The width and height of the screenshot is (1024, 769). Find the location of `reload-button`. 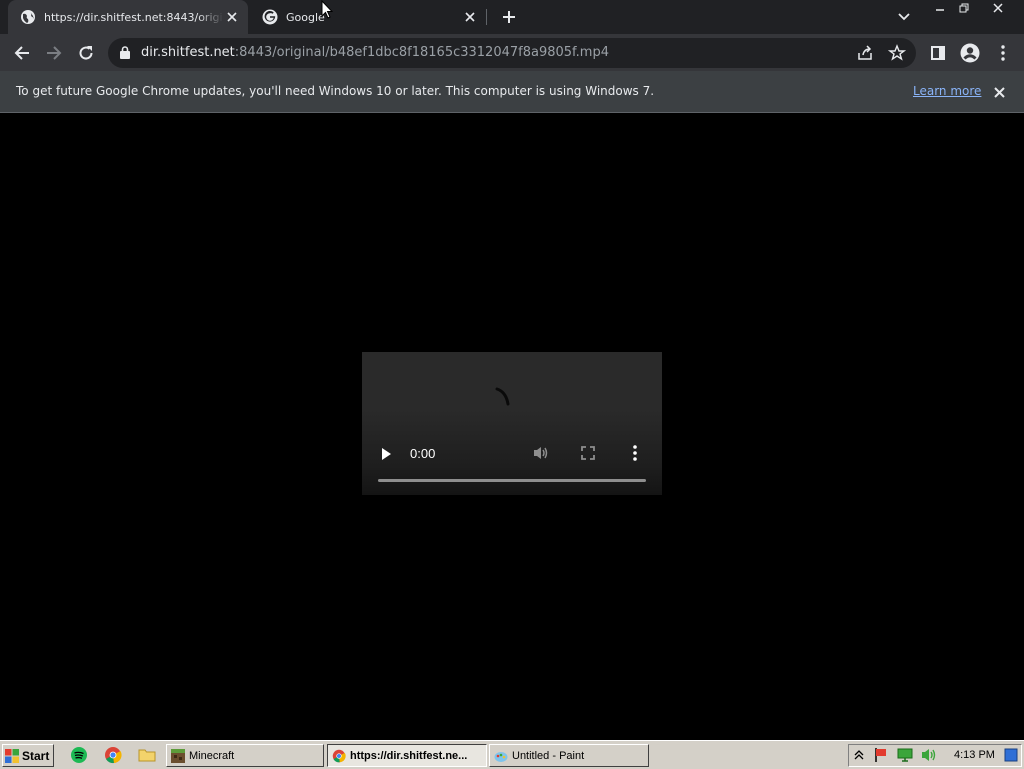

reload-button is located at coordinates (86, 53).